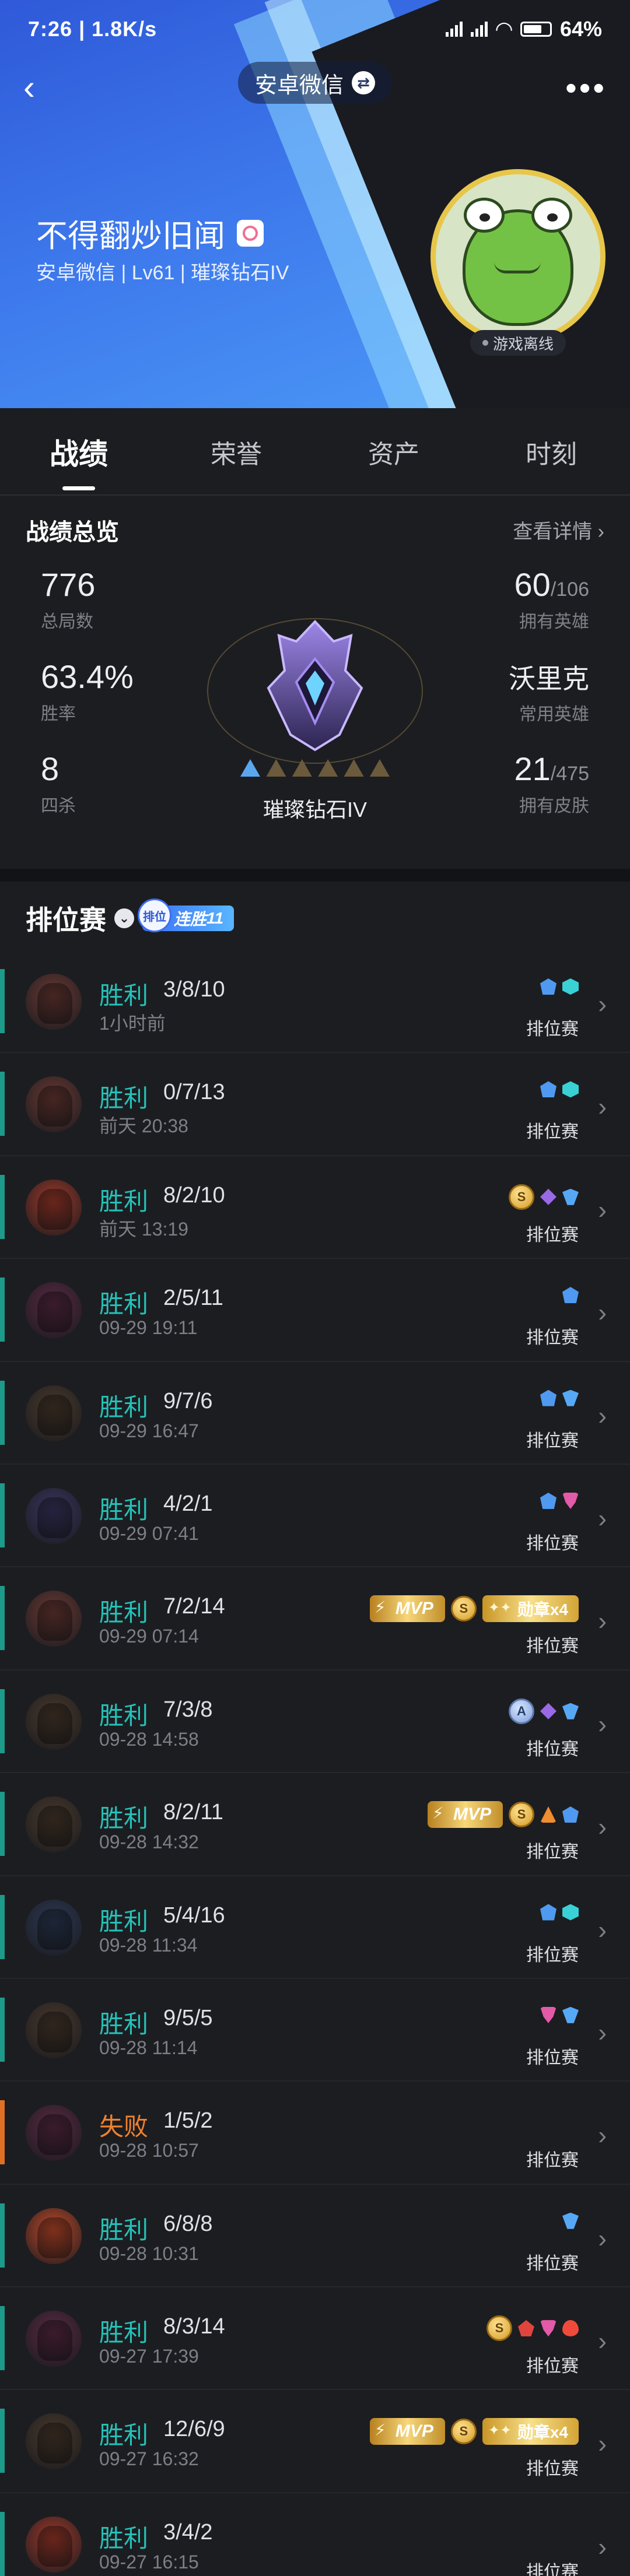 The height and width of the screenshot is (2576, 630). I want to click on match-time: 09-29 19:11, so click(148, 1328).